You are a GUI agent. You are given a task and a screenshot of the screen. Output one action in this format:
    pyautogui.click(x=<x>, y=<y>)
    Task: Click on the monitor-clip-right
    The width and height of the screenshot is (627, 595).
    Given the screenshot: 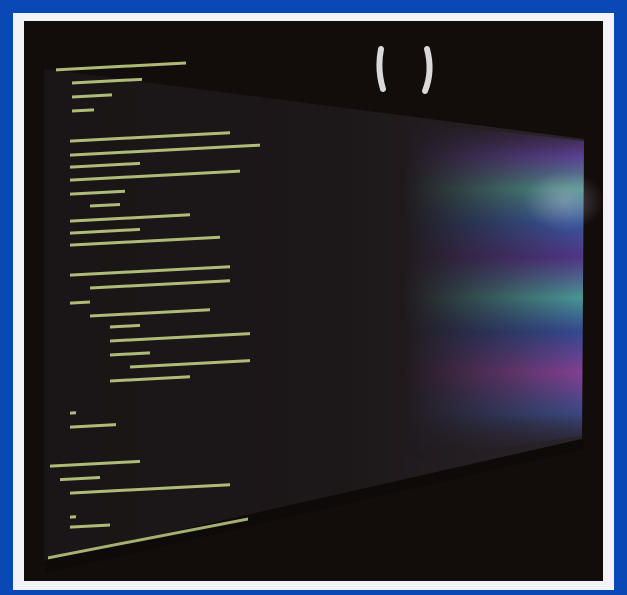 What is the action you would take?
    pyautogui.click(x=427, y=70)
    